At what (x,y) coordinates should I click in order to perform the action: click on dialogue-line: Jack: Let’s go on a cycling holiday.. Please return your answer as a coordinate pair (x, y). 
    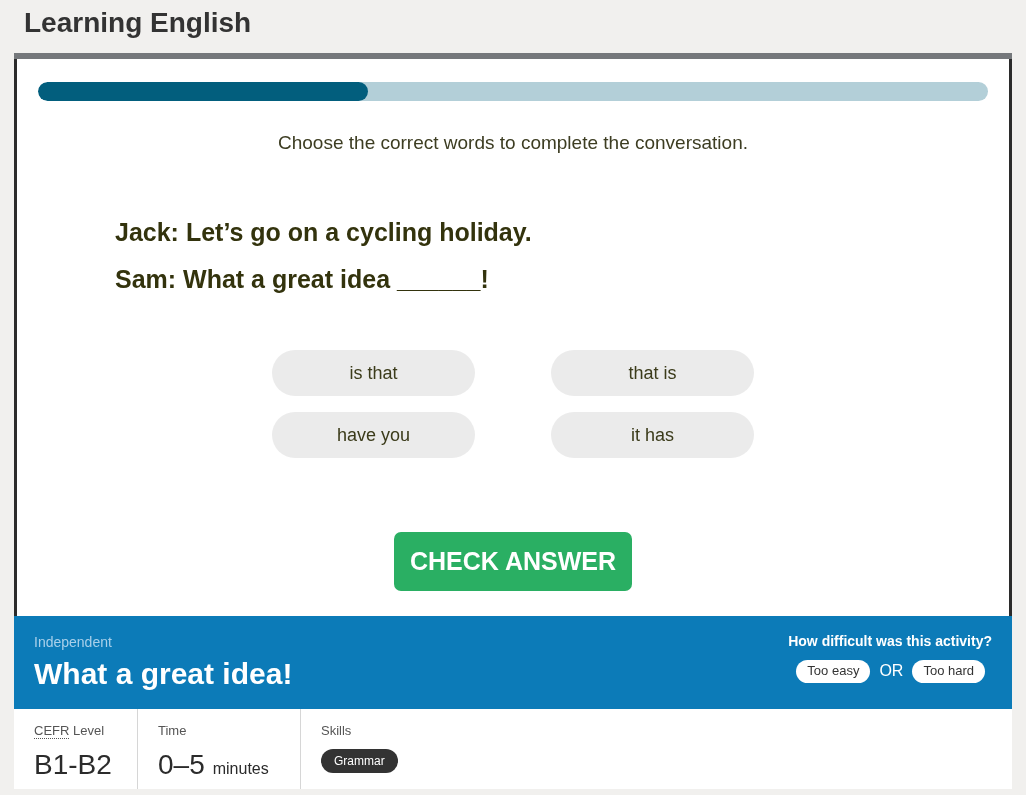
    Looking at the image, I should click on (323, 232).